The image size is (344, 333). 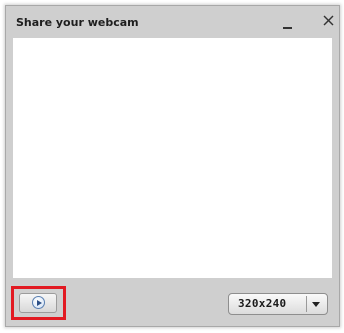 I want to click on play-icon, so click(x=38, y=302).